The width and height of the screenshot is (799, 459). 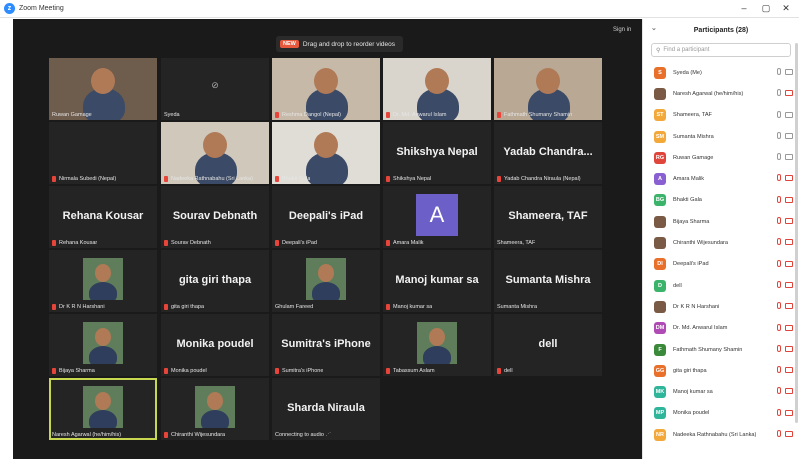 I want to click on video-tile: Ghulam Fareed, so click(x=326, y=281).